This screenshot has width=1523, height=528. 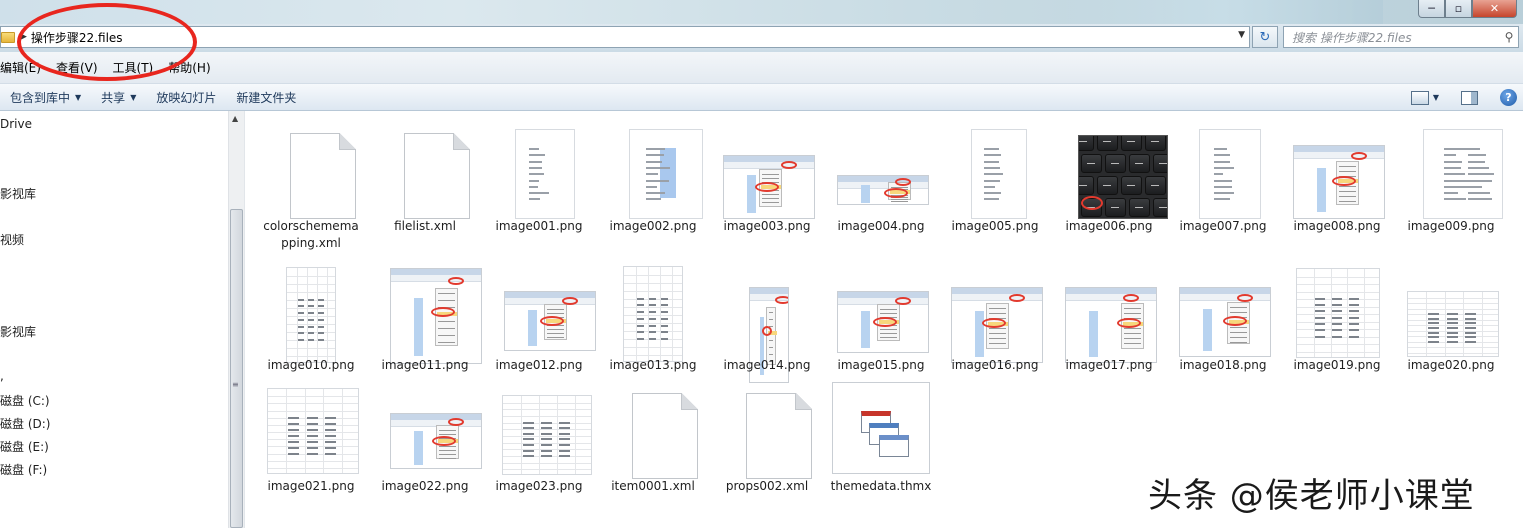 What do you see at coordinates (186, 97) in the screenshot?
I see `slideshow-button: 放映幻灯片` at bounding box center [186, 97].